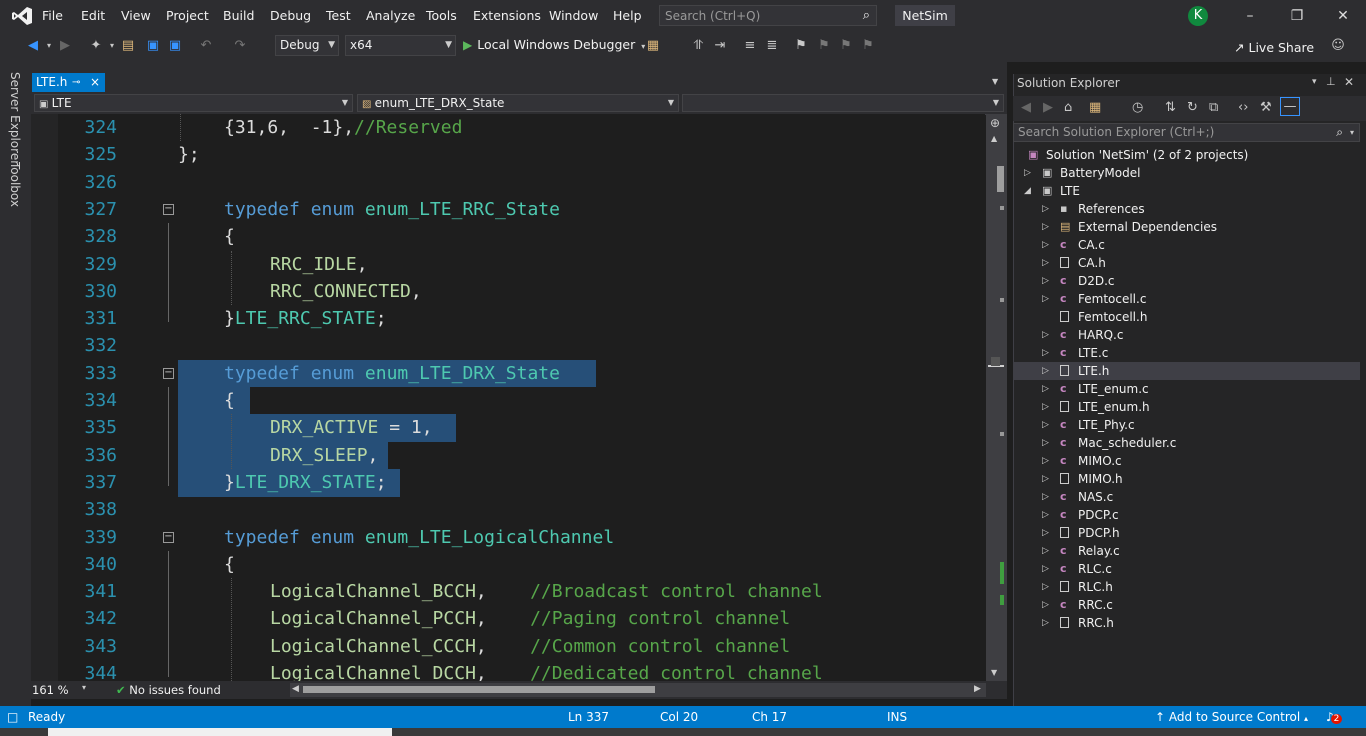 This screenshot has height=736, width=1366. I want to click on status-insert-mode: INS, so click(897, 717).